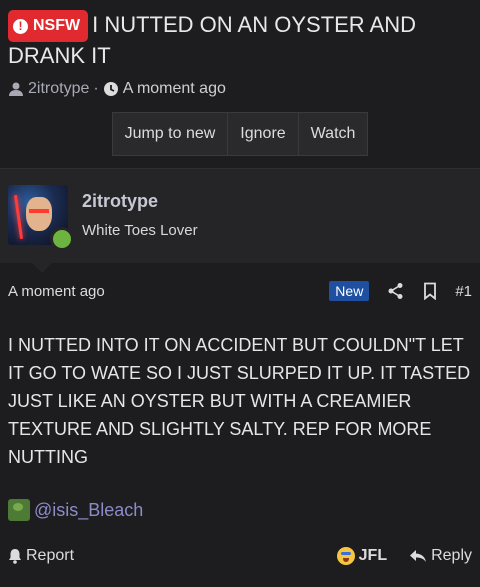 This screenshot has width=480, height=587. I want to click on post-header: A moment ago New #1, so click(240, 291).